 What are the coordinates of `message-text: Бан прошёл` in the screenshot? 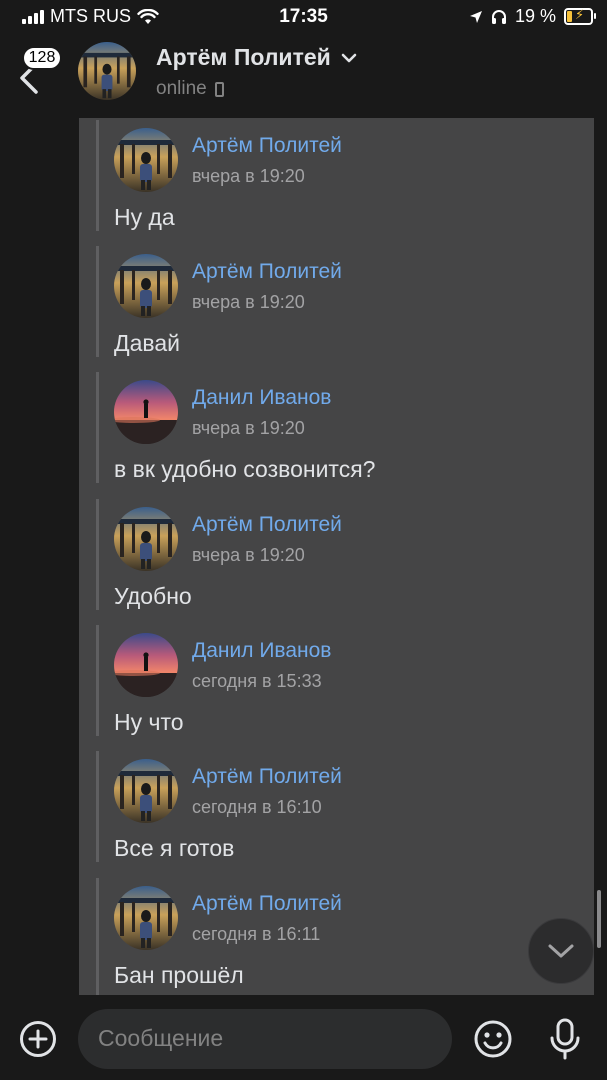 It's located at (179, 975).